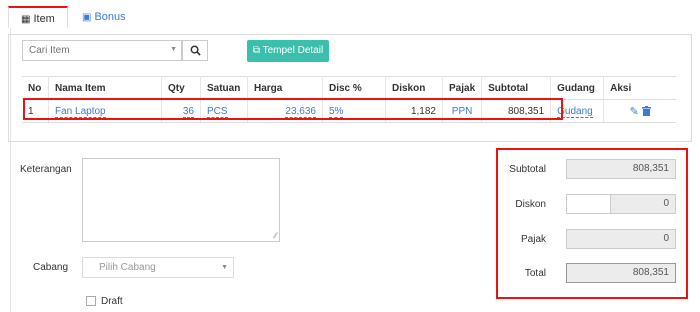 This screenshot has height=312, width=700. What do you see at coordinates (589, 204) in the screenshot?
I see `diskon-input` at bounding box center [589, 204].